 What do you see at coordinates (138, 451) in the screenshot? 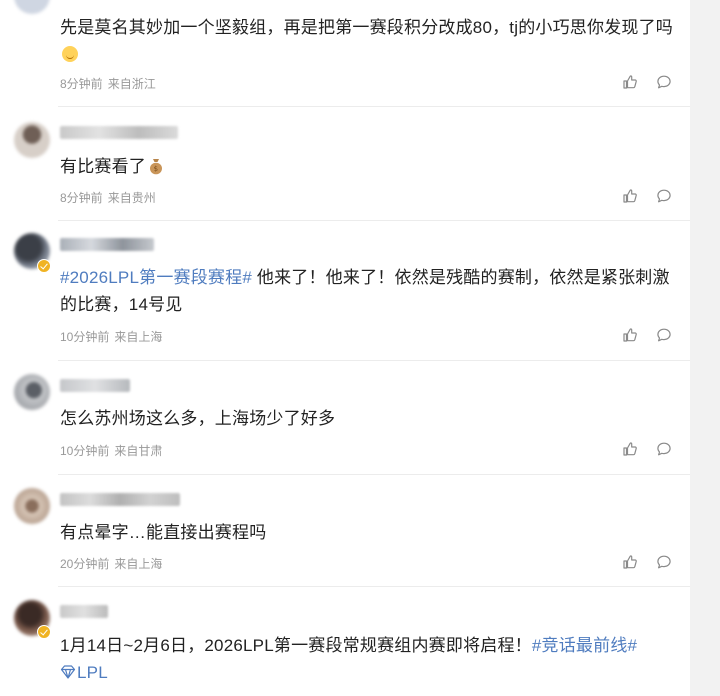
I see `comment-location: 来自甘肃` at bounding box center [138, 451].